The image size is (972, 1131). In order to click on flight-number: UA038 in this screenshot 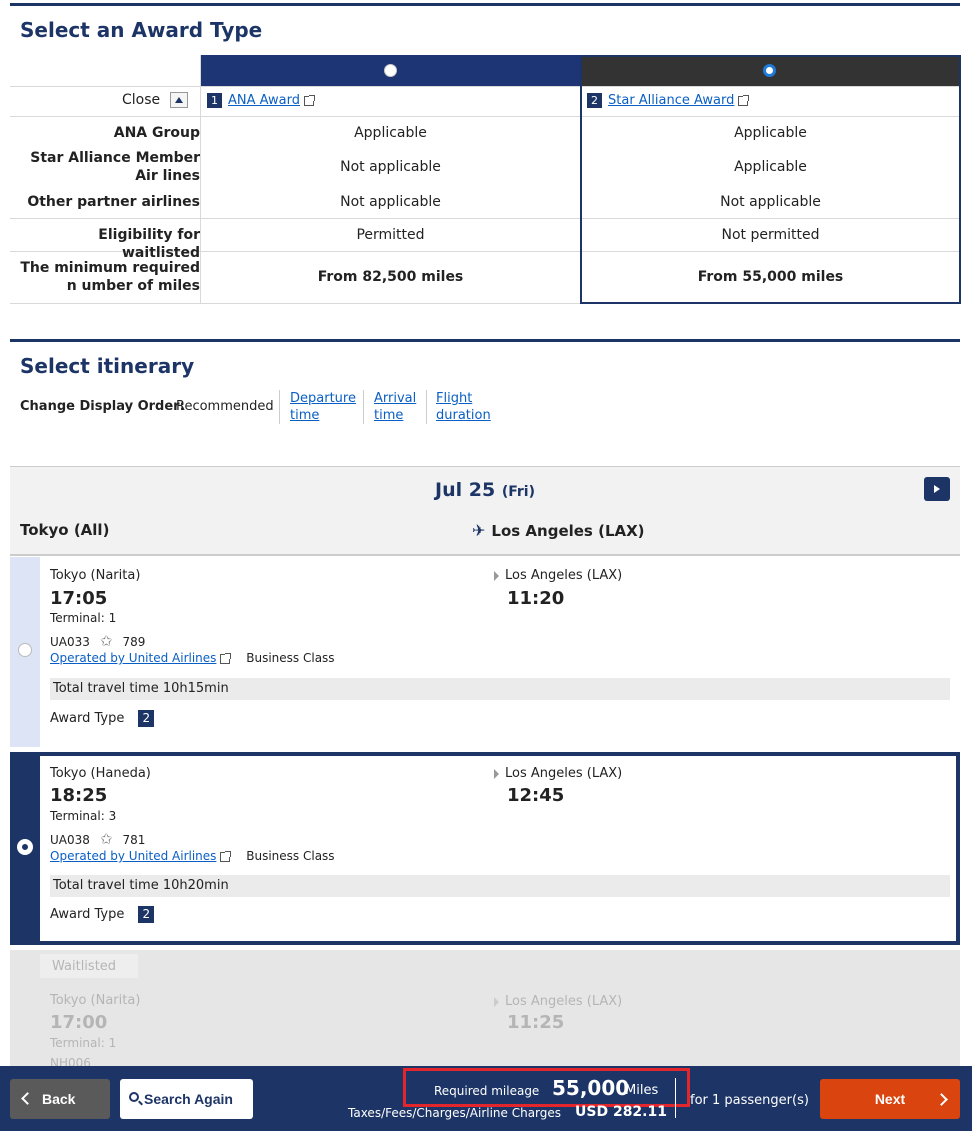, I will do `click(70, 840)`.